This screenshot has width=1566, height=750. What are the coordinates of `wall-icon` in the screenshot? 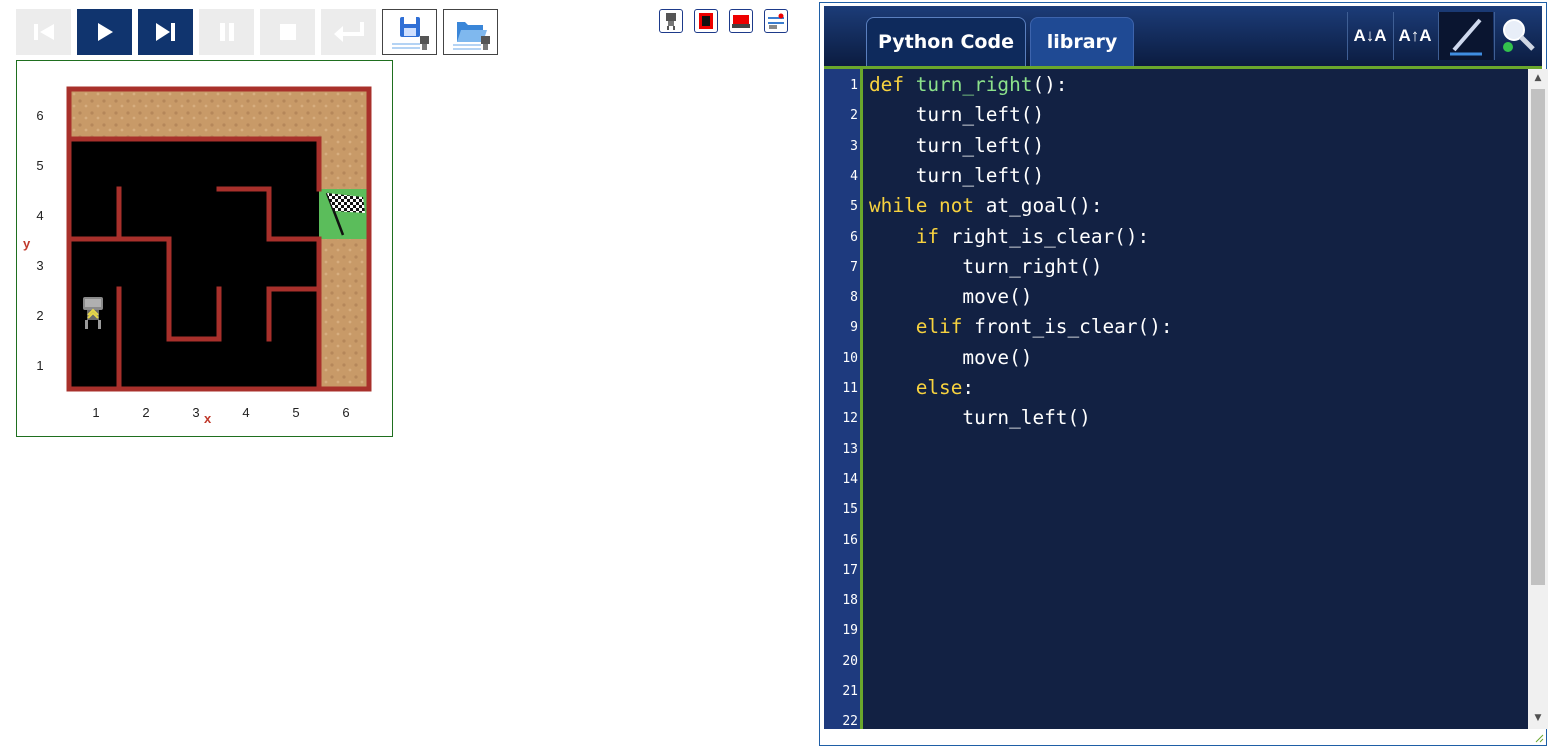 It's located at (706, 21).